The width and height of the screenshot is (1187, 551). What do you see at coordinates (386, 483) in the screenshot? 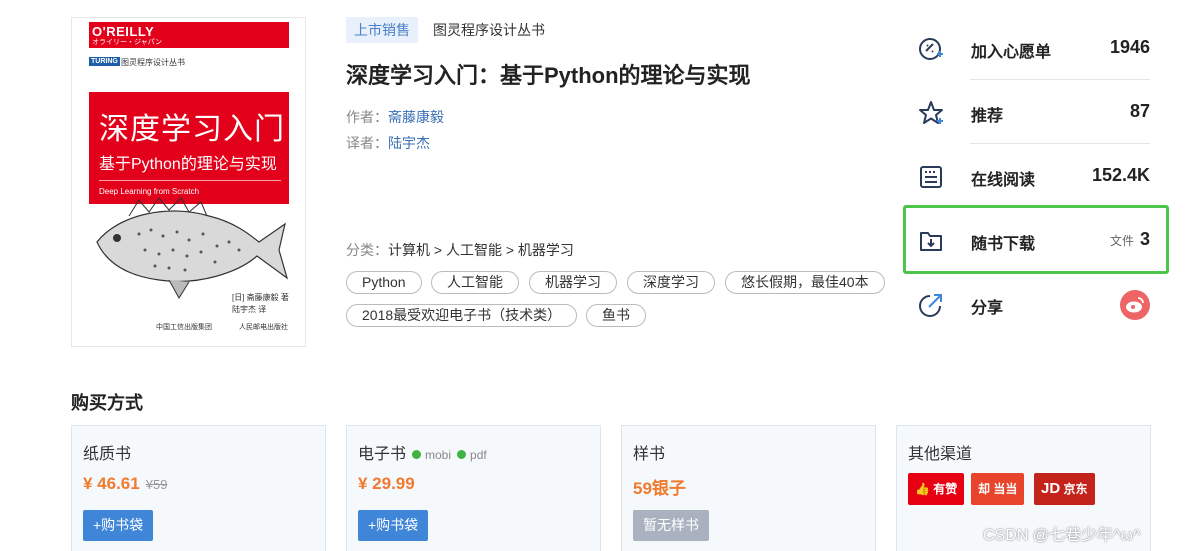
I see `ebook-price: ¥ 29.99` at bounding box center [386, 483].